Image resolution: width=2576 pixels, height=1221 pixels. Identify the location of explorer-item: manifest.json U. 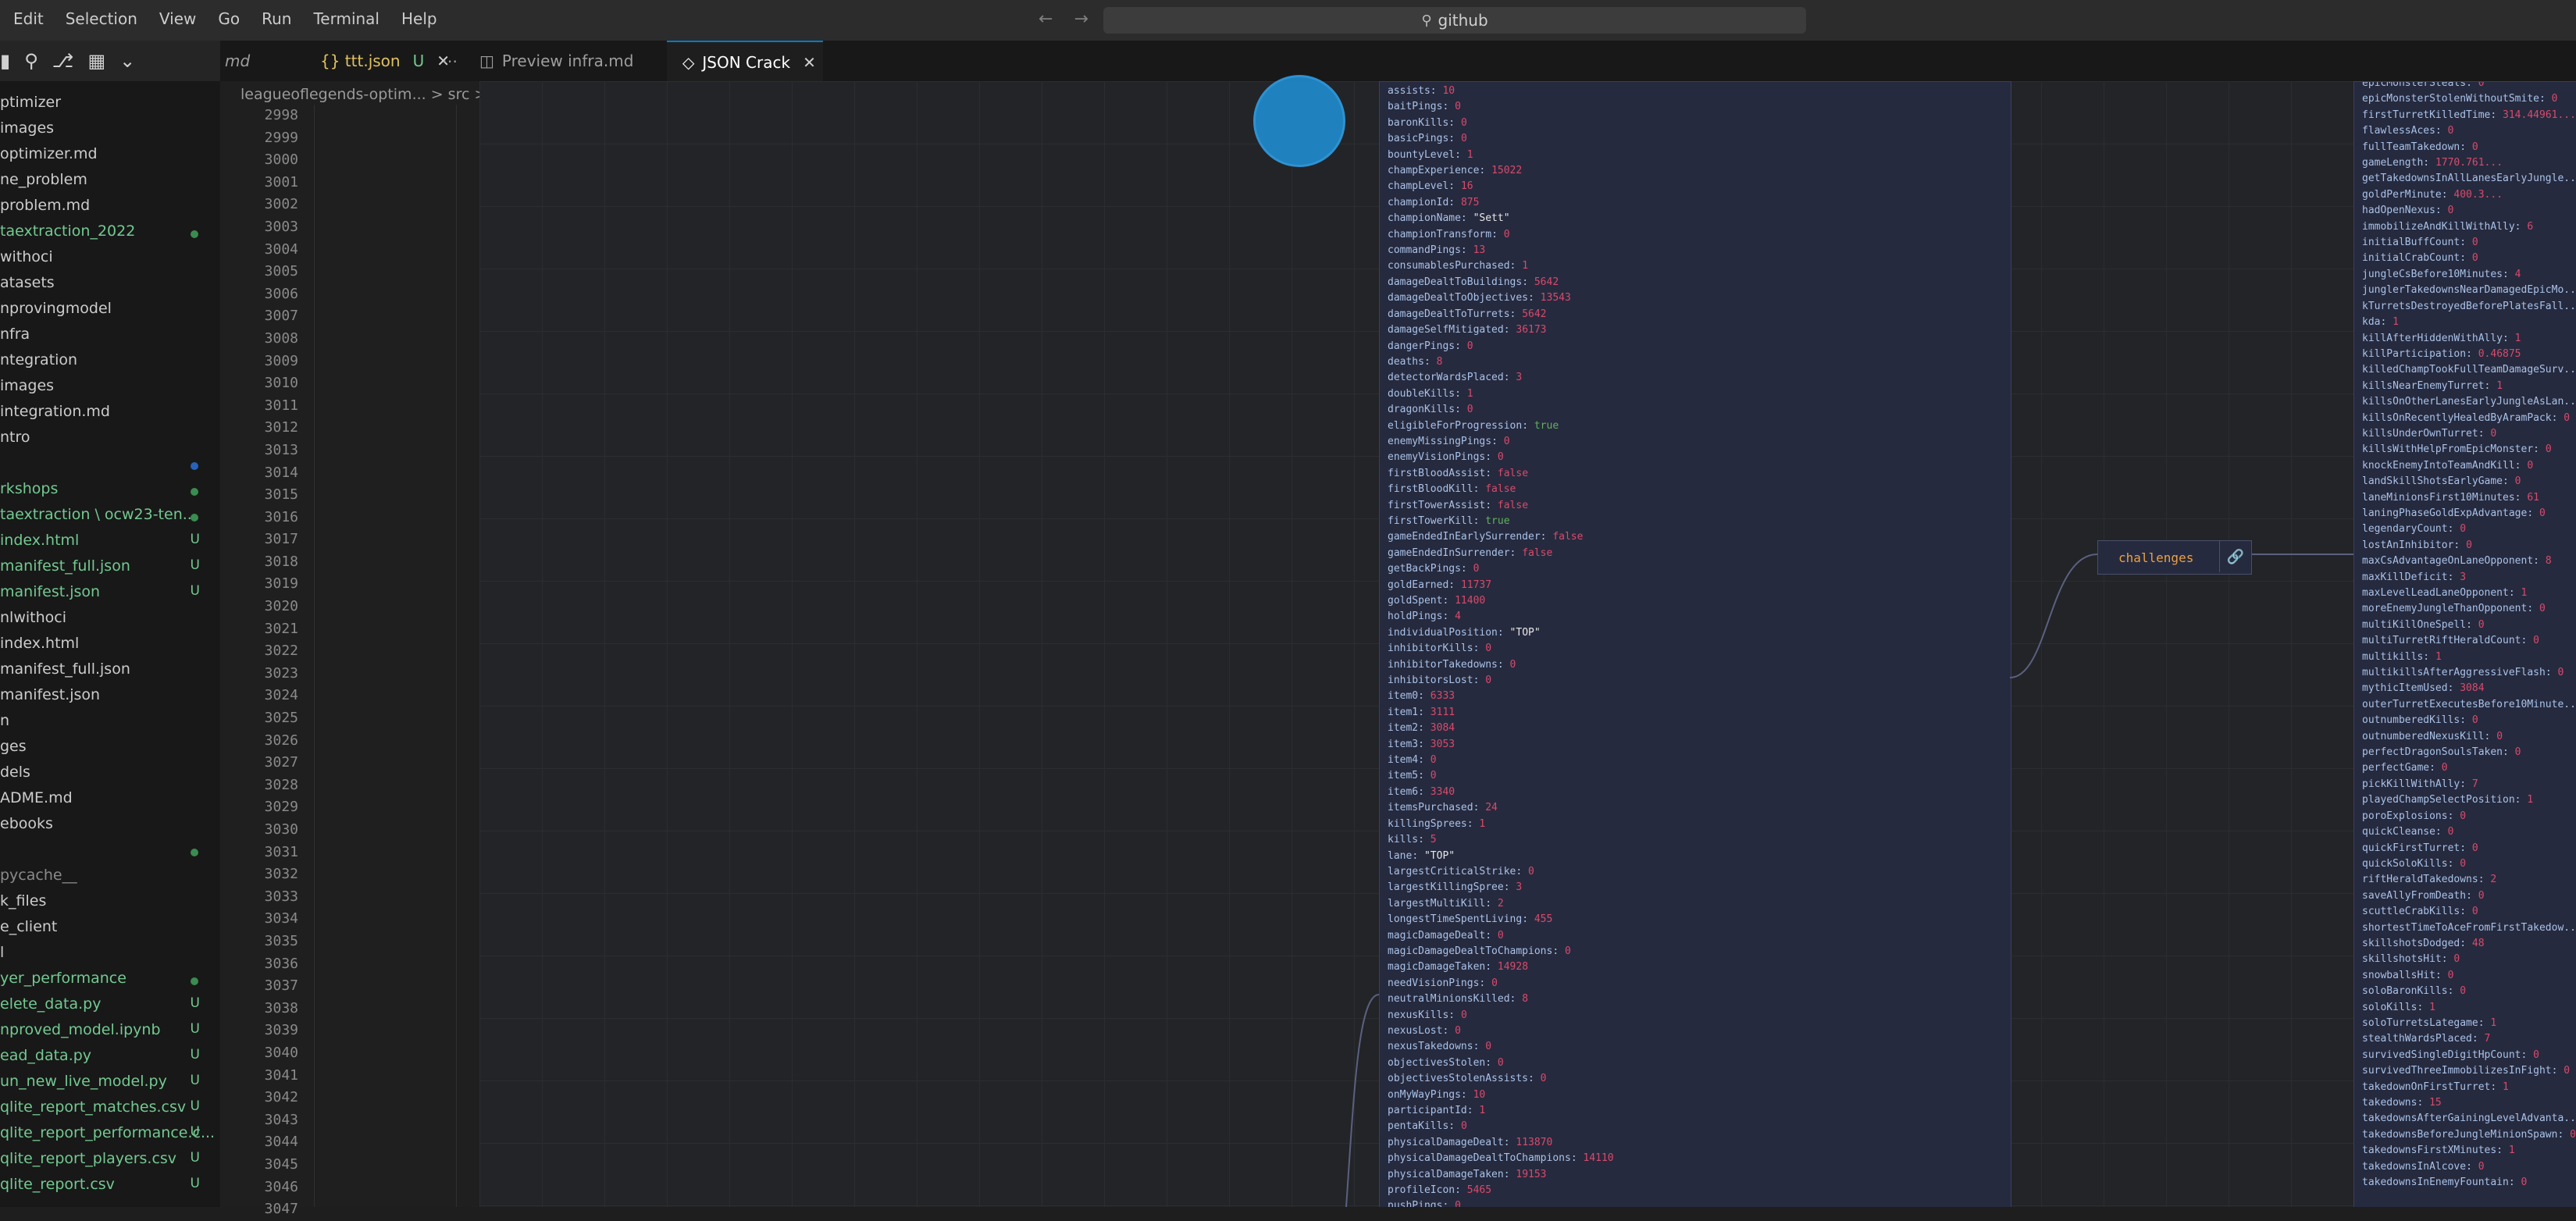
(110, 595).